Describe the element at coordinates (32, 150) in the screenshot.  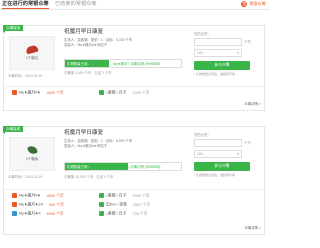
I see `plant-icon` at that location.